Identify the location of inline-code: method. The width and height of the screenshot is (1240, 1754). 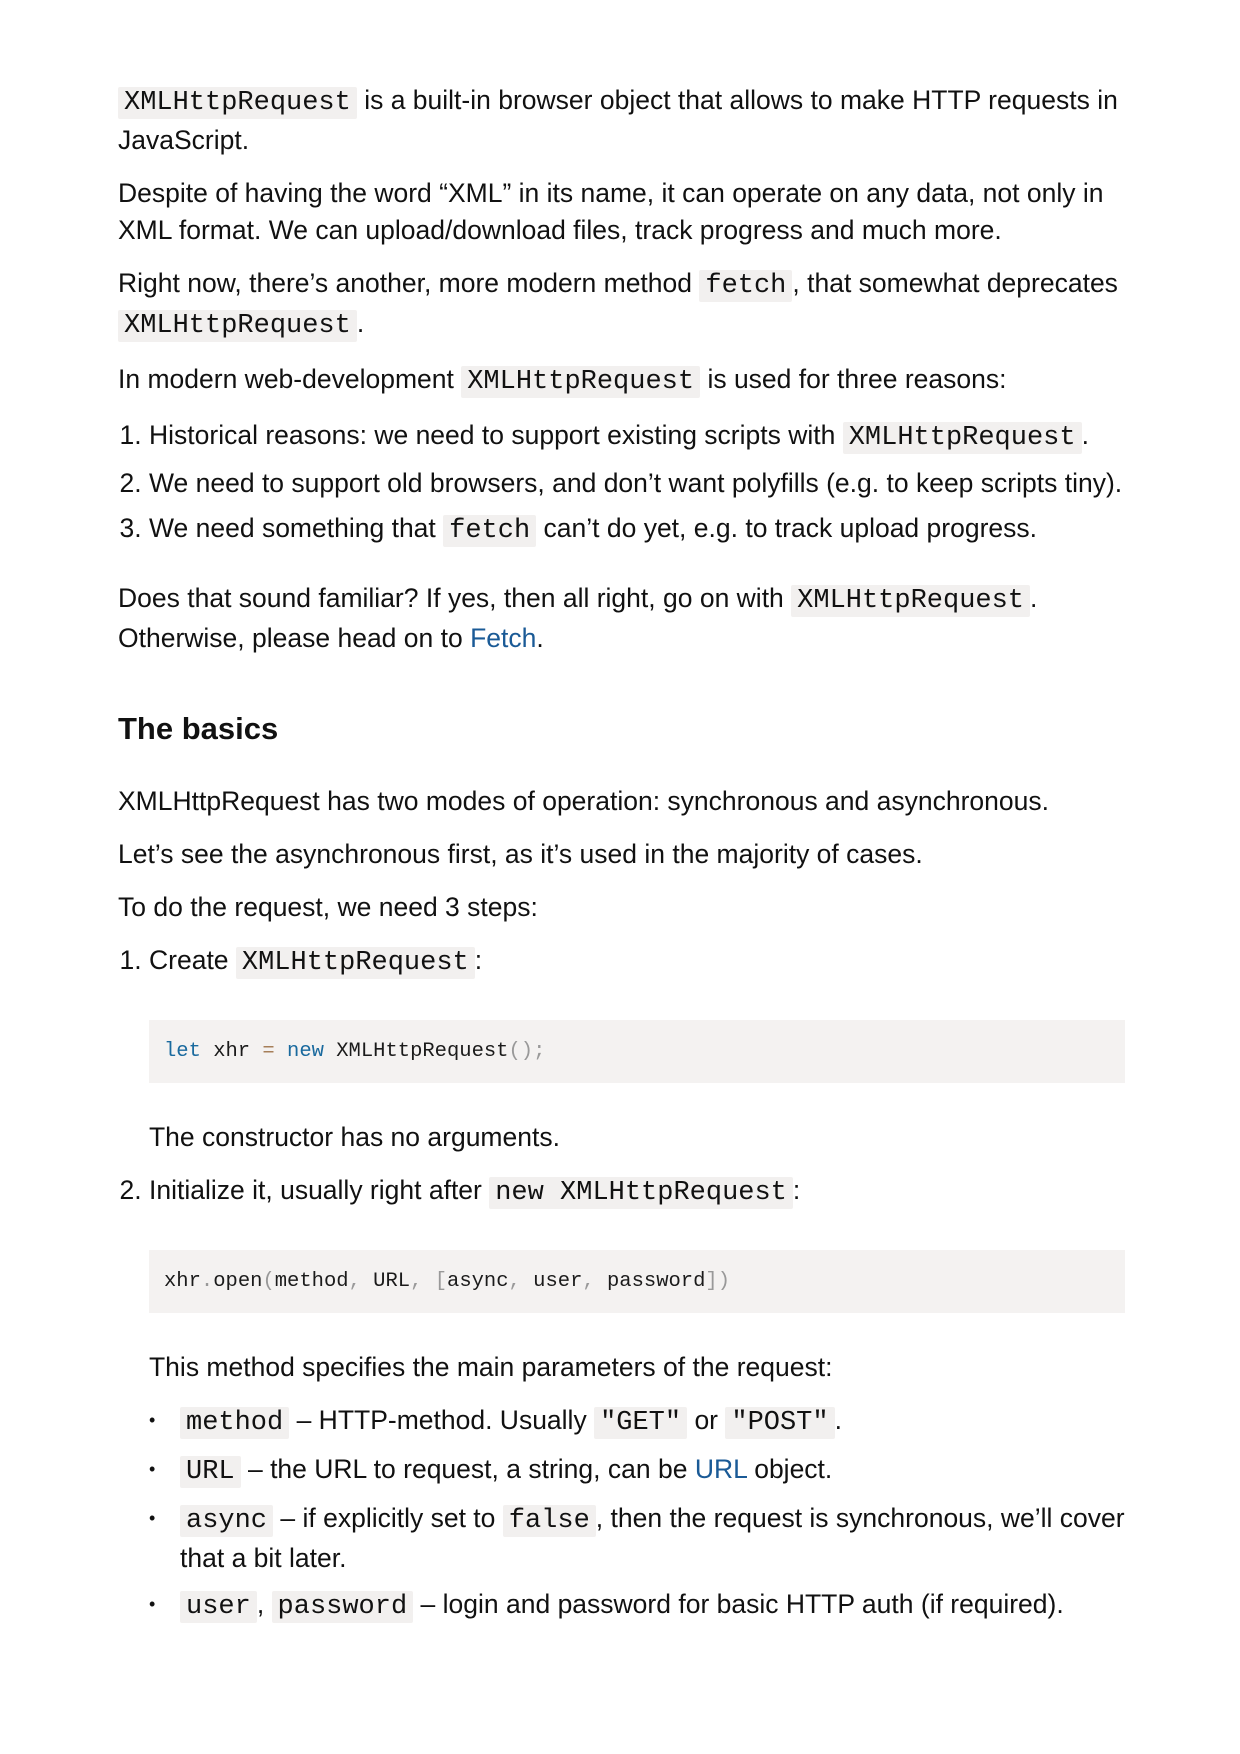
(235, 1423).